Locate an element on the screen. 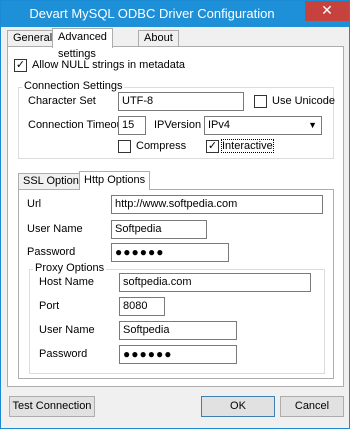 This screenshot has width=350, height=429. connection-settings-title: Connection Settings is located at coordinates (73, 86).